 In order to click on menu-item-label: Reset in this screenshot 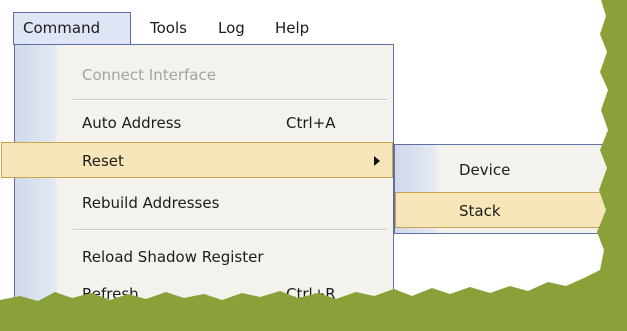, I will do `click(103, 161)`.